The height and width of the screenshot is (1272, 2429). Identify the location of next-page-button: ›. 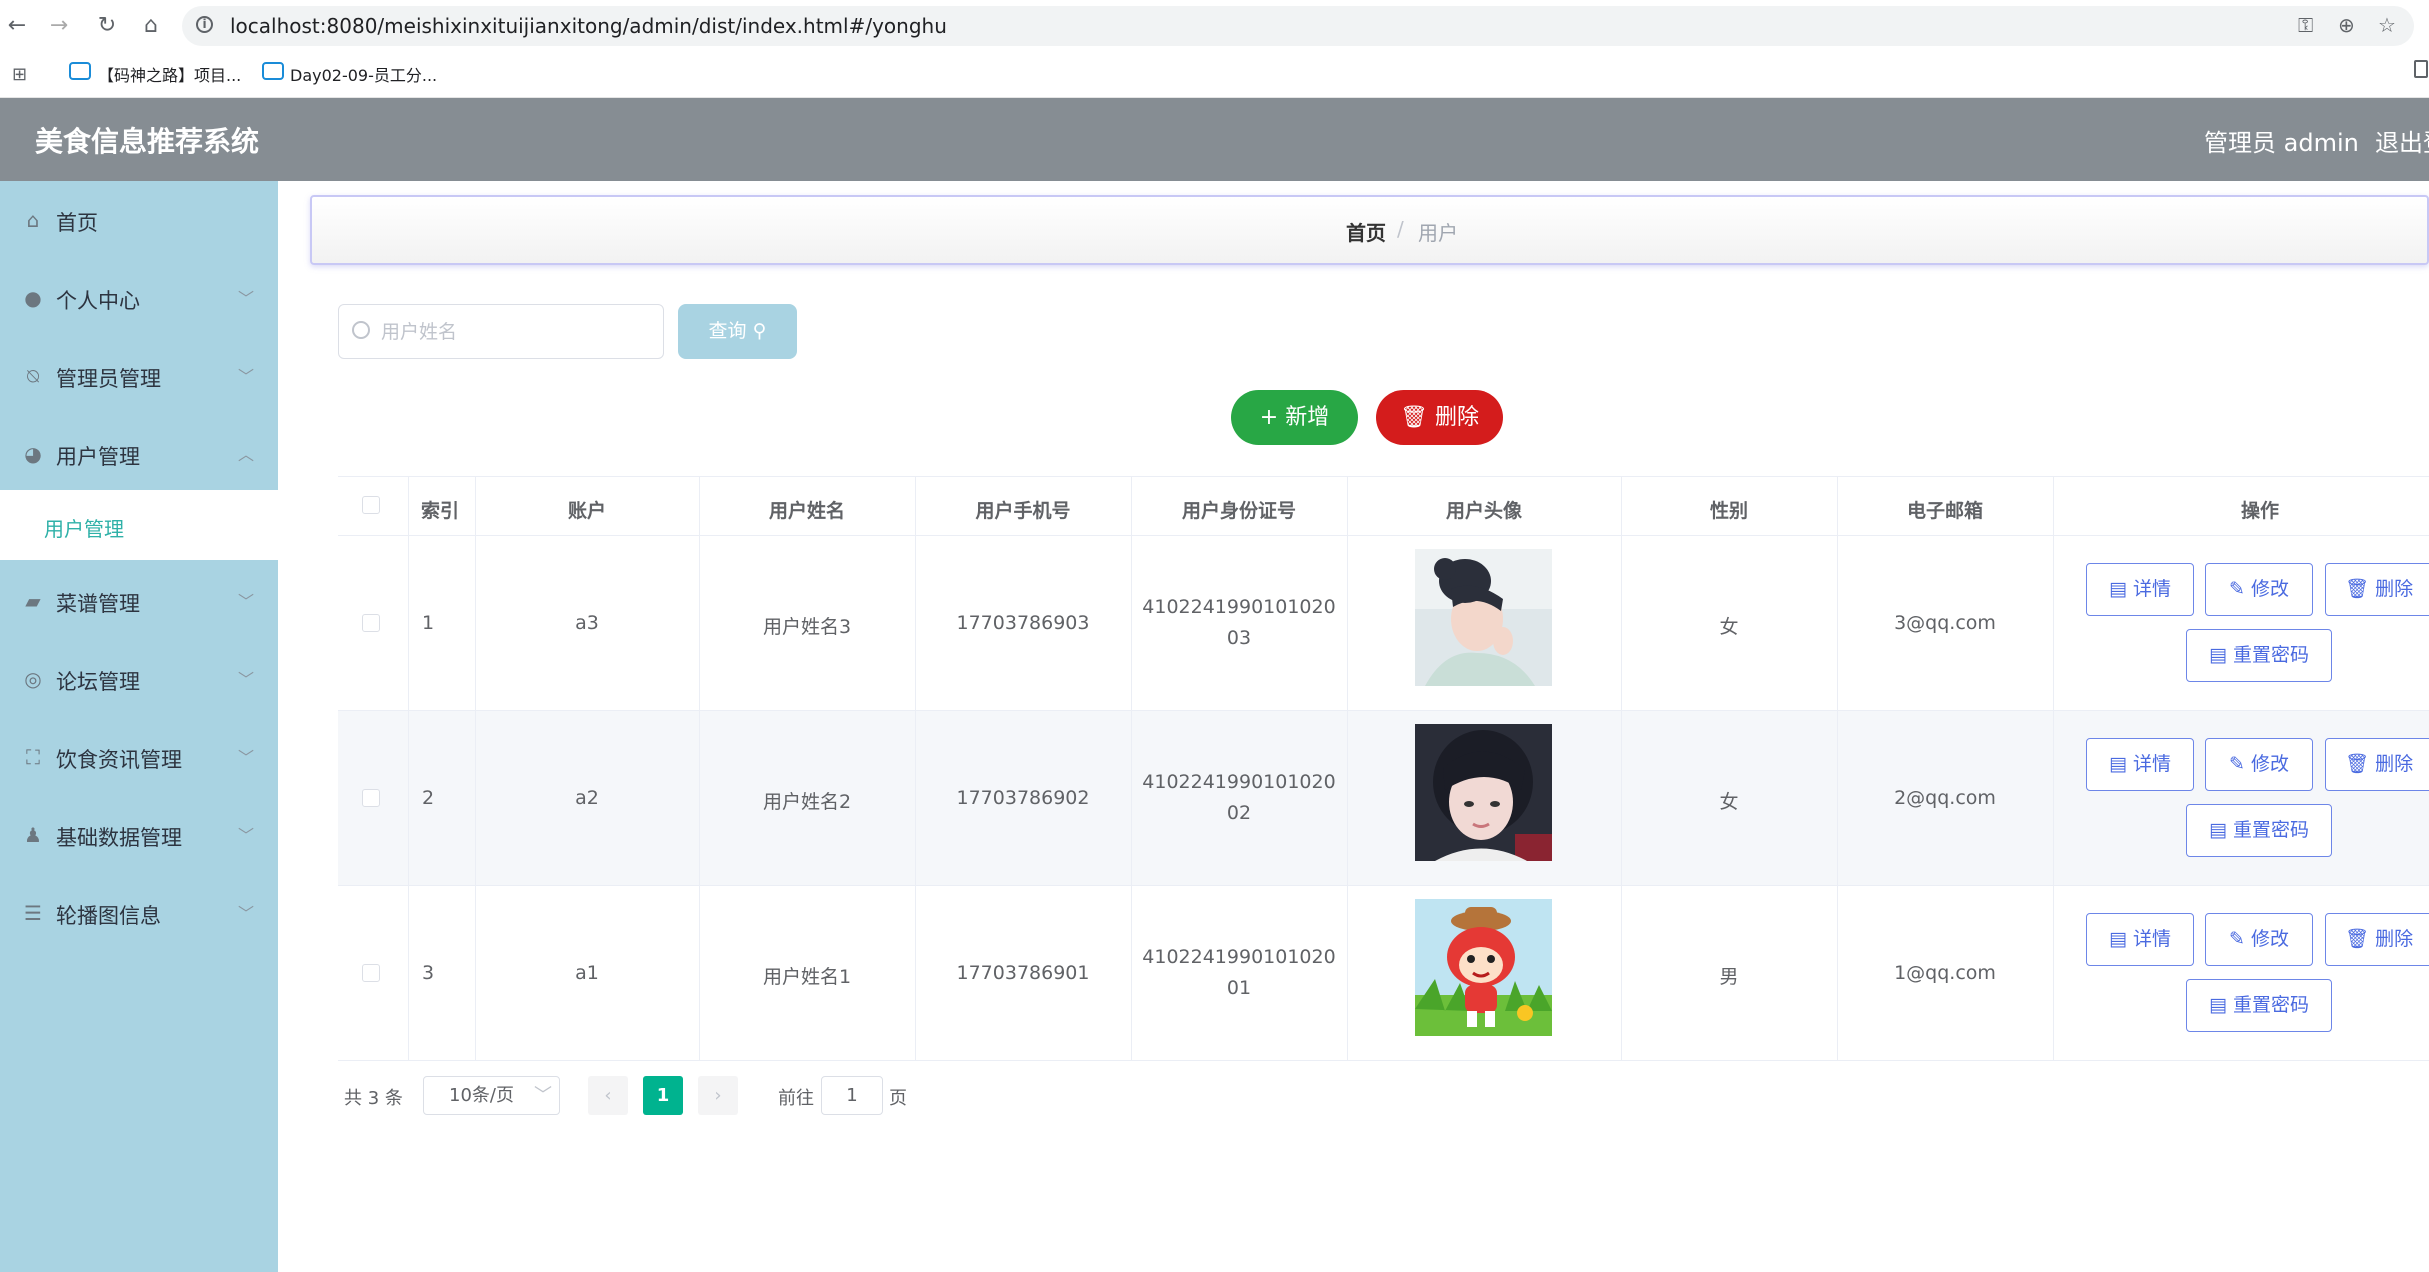
(718, 1095).